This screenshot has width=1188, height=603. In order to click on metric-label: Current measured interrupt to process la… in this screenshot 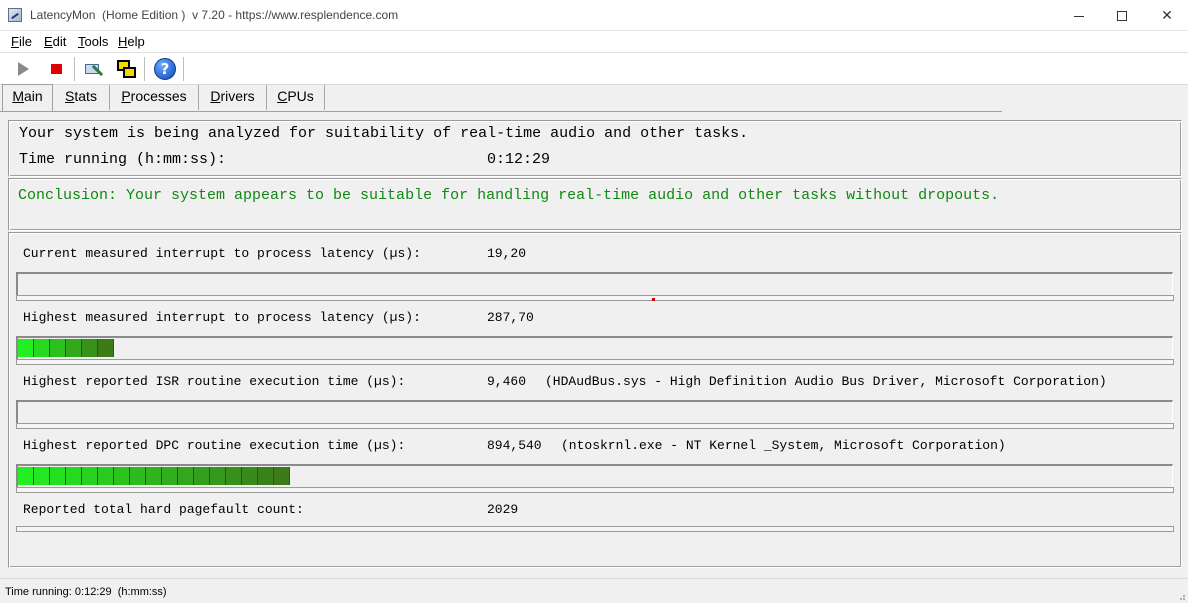, I will do `click(222, 253)`.